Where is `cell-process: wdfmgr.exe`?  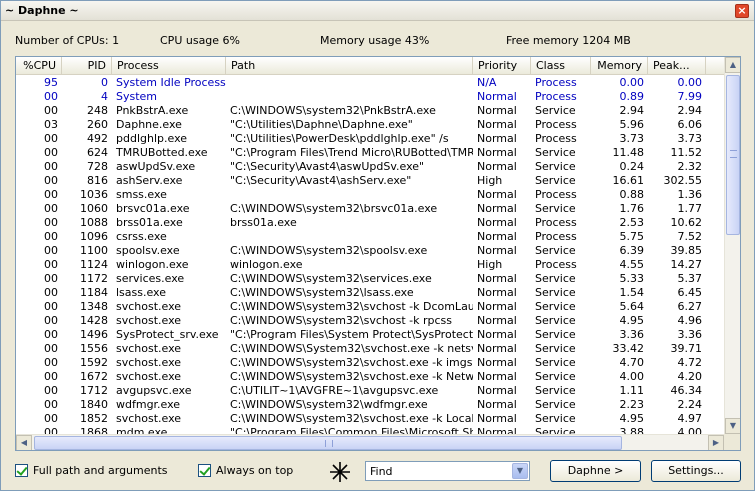 cell-process: wdfmgr.exe is located at coordinates (148, 404).